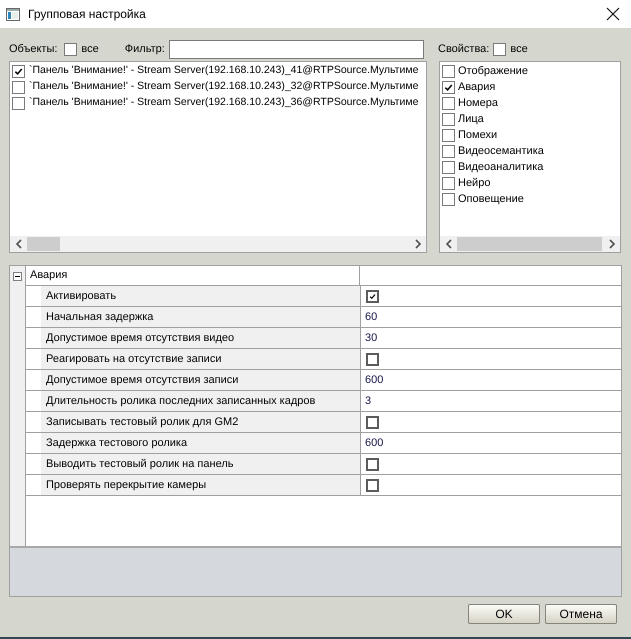 This screenshot has height=639, width=631. What do you see at coordinates (464, 50) in the screenshot?
I see `properties-label: Свойства:` at bounding box center [464, 50].